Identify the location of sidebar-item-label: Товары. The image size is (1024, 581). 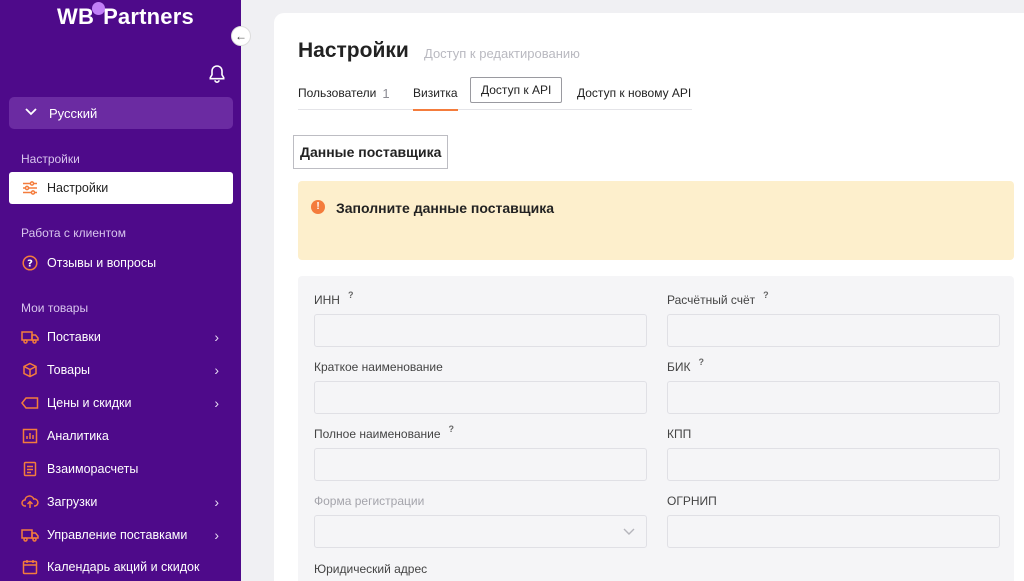
(68, 370).